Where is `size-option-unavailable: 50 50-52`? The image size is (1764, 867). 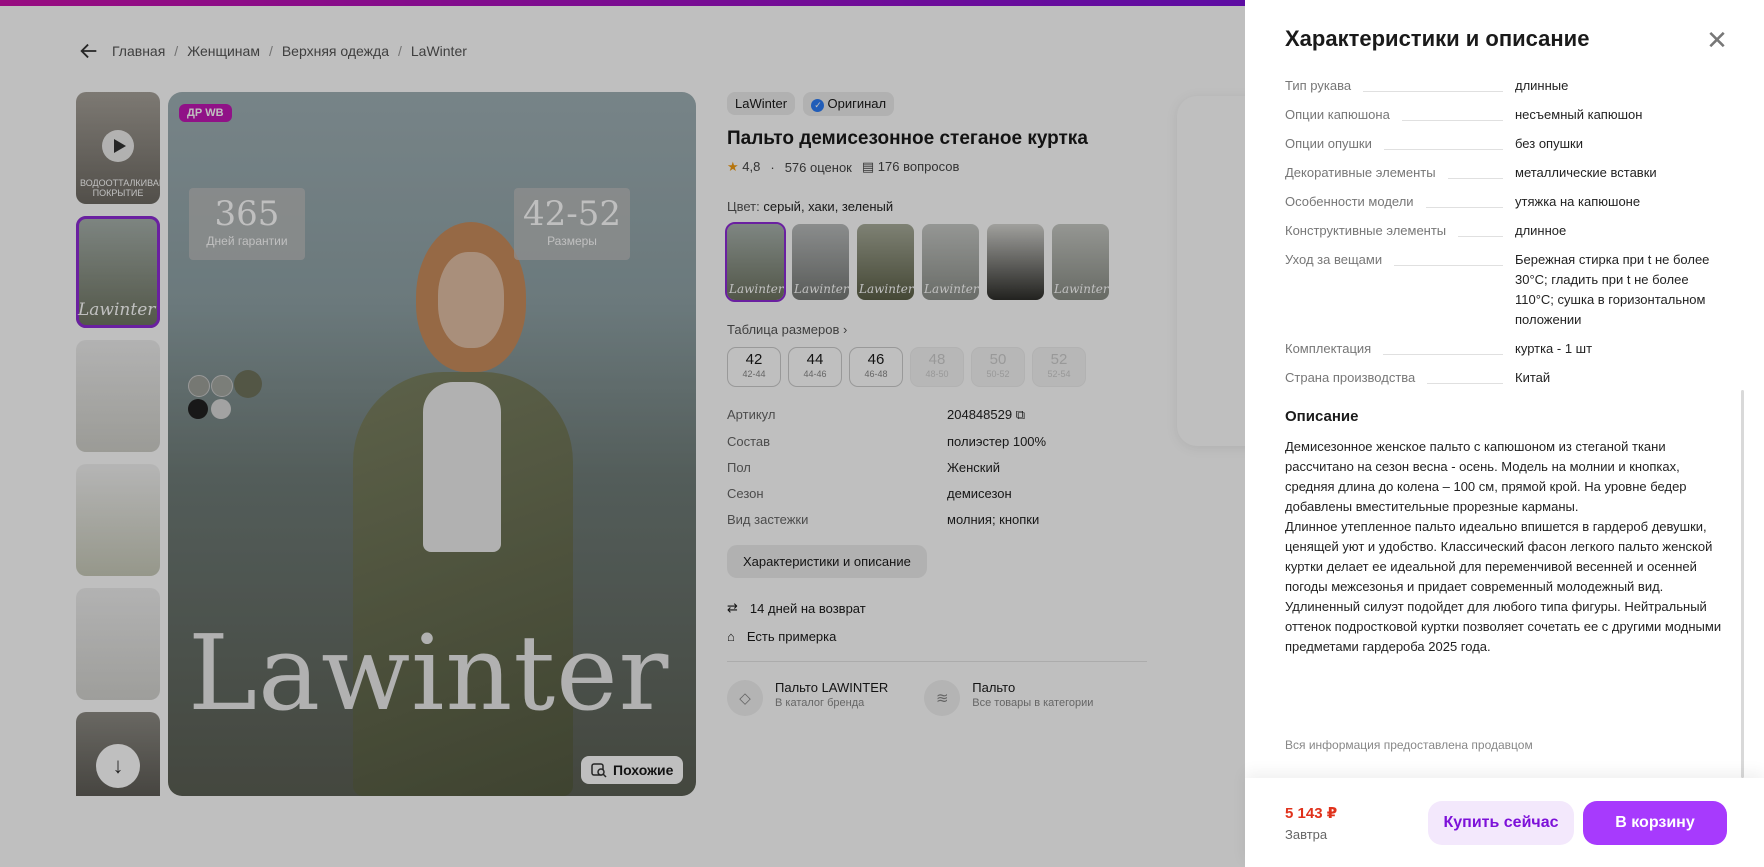 size-option-unavailable: 50 50-52 is located at coordinates (998, 367).